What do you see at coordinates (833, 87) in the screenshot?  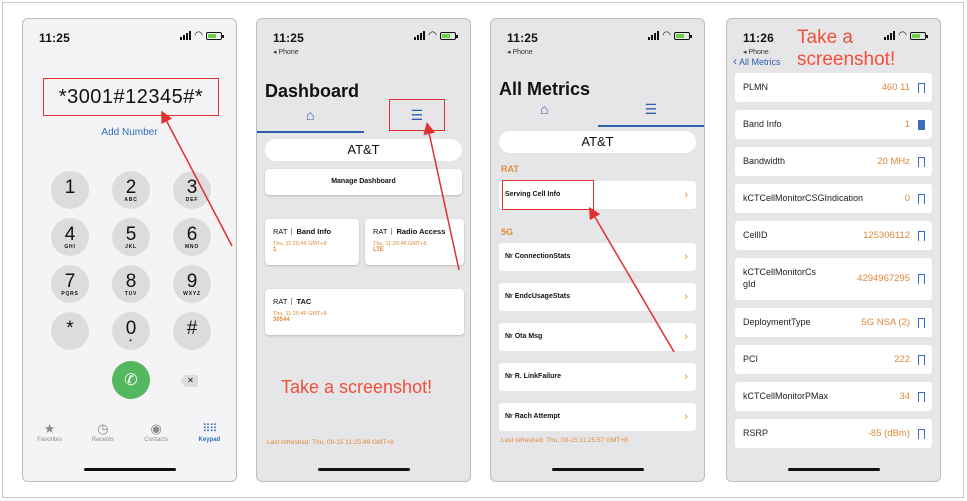 I see `detail-row-plmn: PLMN 460 11` at bounding box center [833, 87].